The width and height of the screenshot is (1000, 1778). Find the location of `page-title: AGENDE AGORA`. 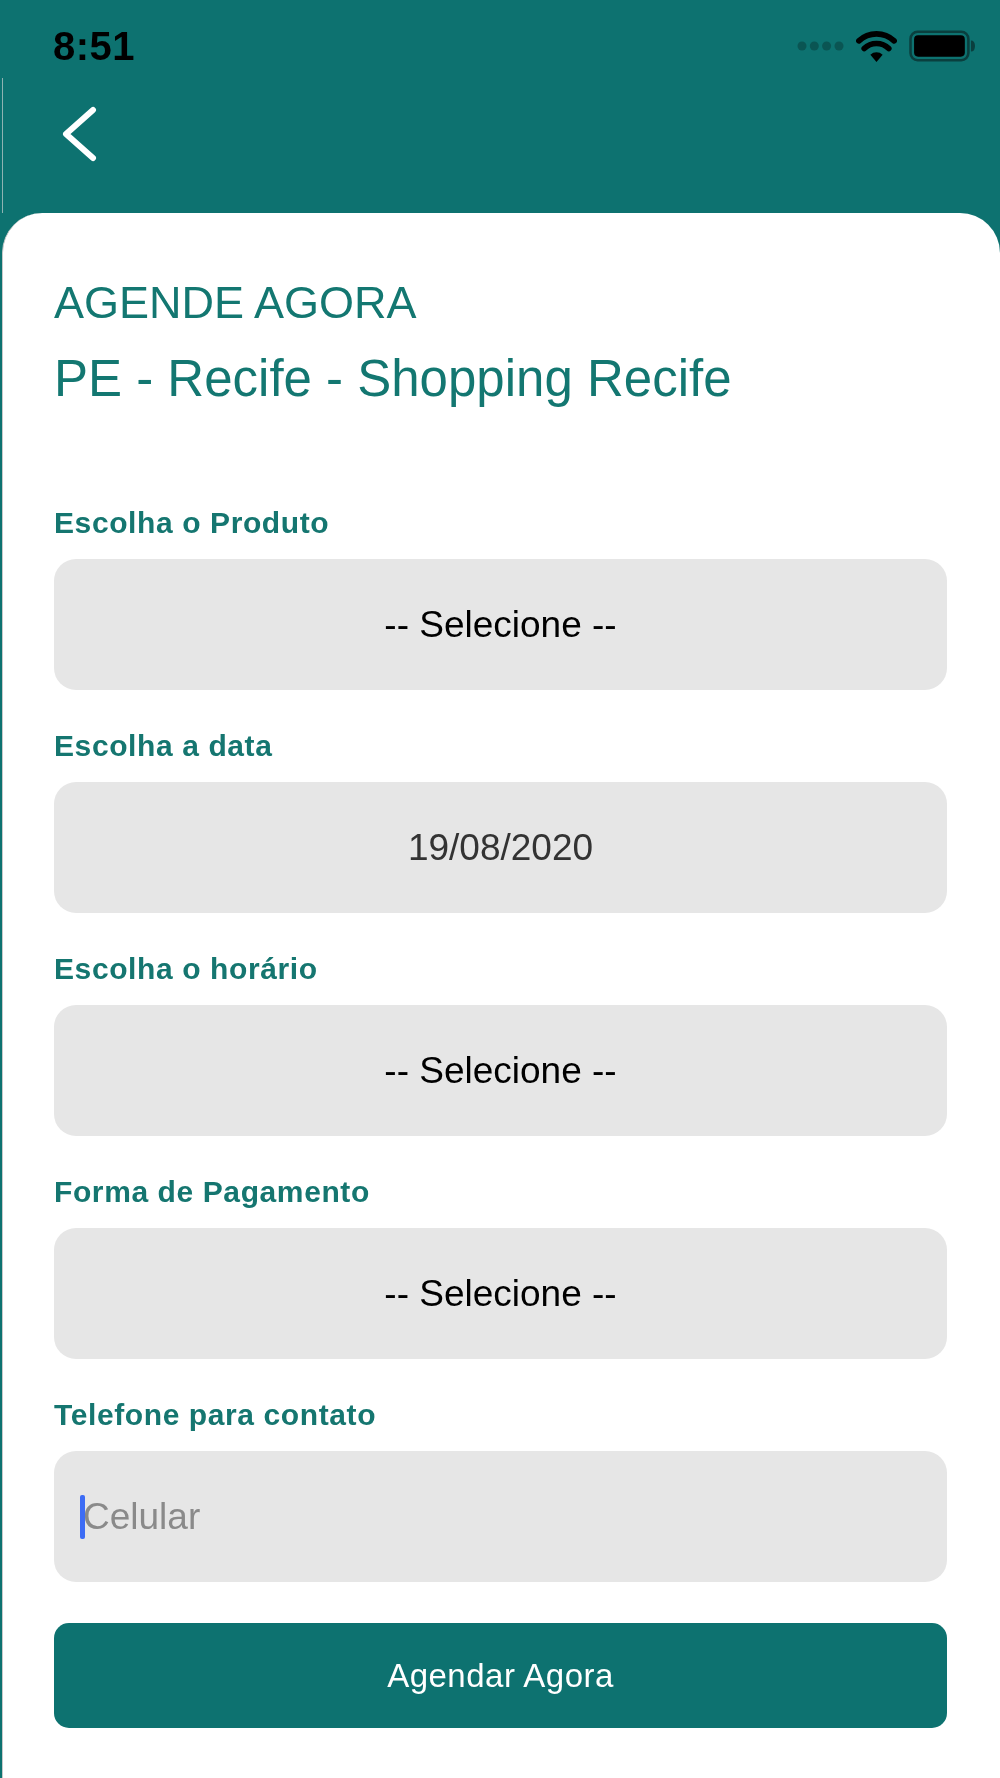

page-title: AGENDE AGORA is located at coordinates (236, 303).